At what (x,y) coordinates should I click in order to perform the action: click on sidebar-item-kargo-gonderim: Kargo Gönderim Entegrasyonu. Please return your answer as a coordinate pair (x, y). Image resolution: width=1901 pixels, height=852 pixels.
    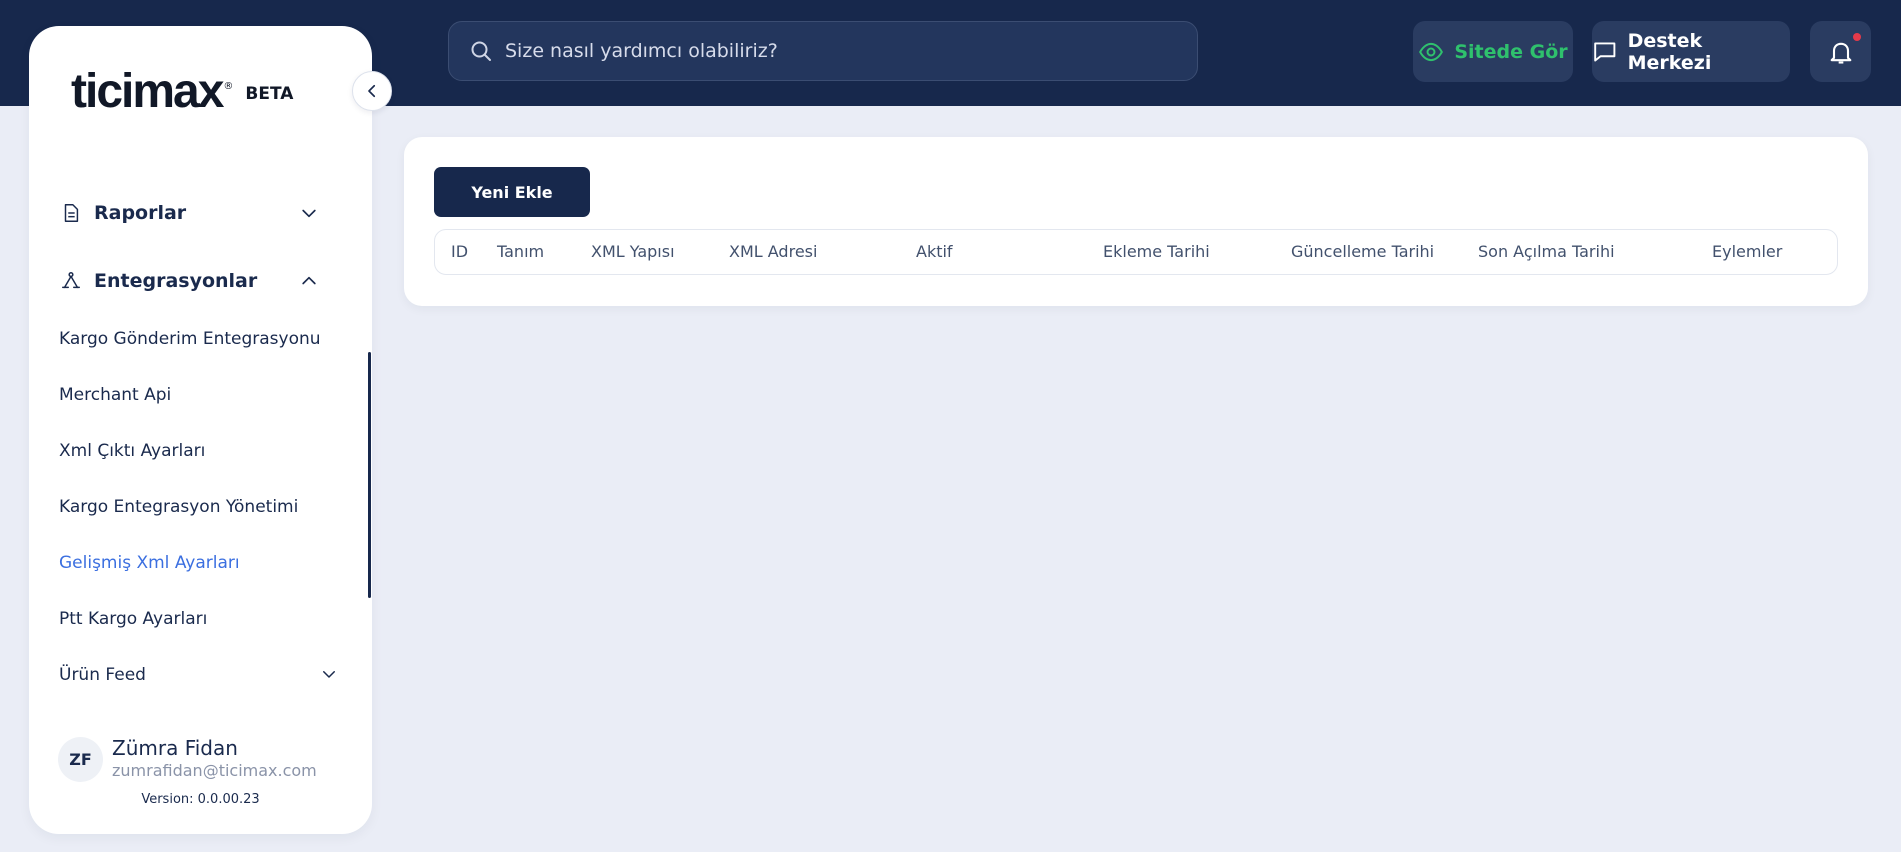
    Looking at the image, I should click on (190, 339).